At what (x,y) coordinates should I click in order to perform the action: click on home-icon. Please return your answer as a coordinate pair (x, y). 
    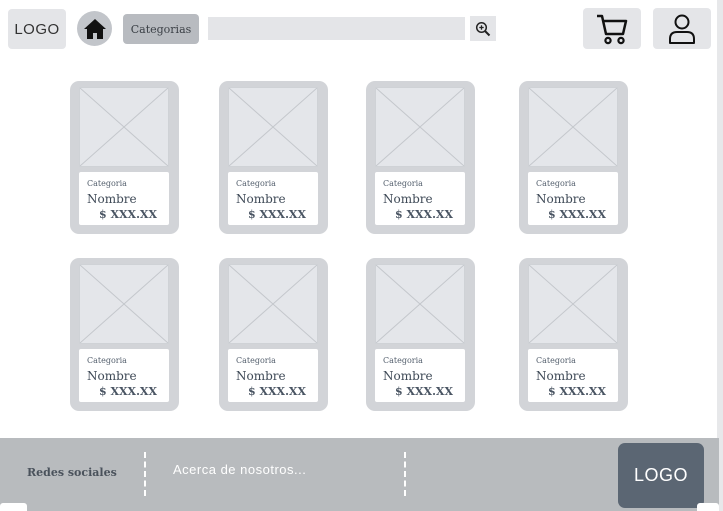
    Looking at the image, I should click on (94, 28).